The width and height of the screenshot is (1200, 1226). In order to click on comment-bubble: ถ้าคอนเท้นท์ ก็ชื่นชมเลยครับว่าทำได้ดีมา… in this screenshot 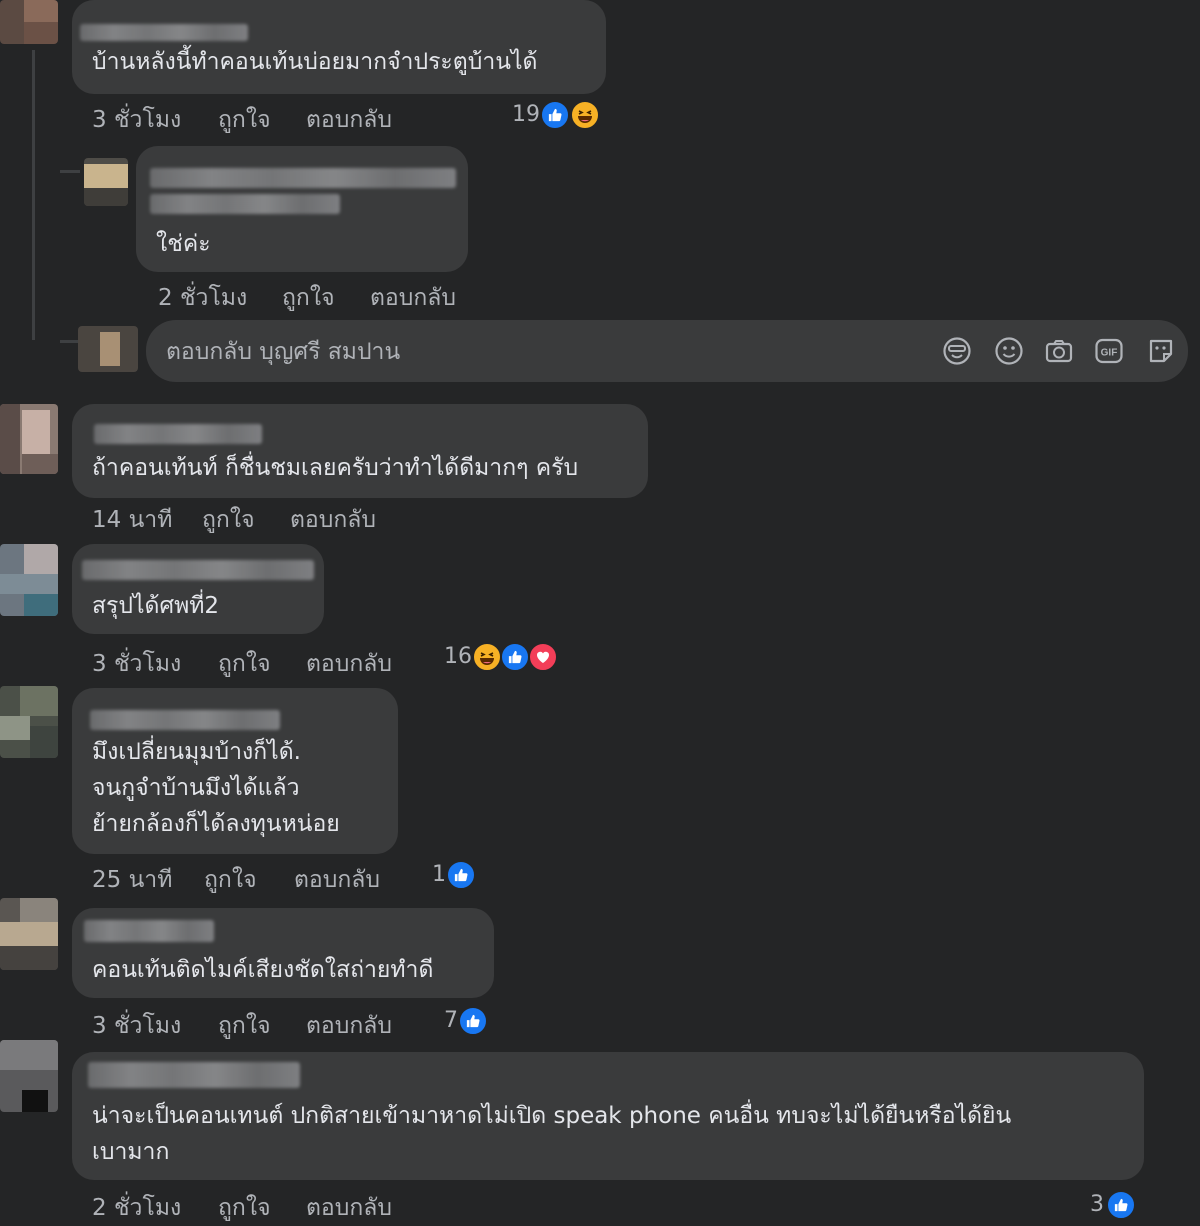, I will do `click(360, 451)`.